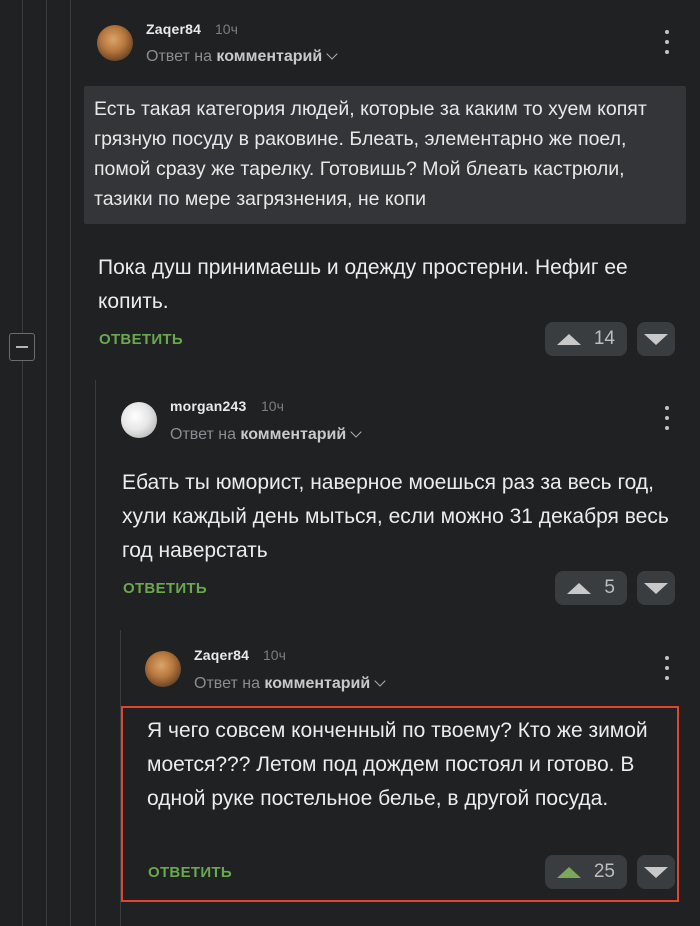 The image size is (700, 926). I want to click on collapse-thread-button, so click(22, 347).